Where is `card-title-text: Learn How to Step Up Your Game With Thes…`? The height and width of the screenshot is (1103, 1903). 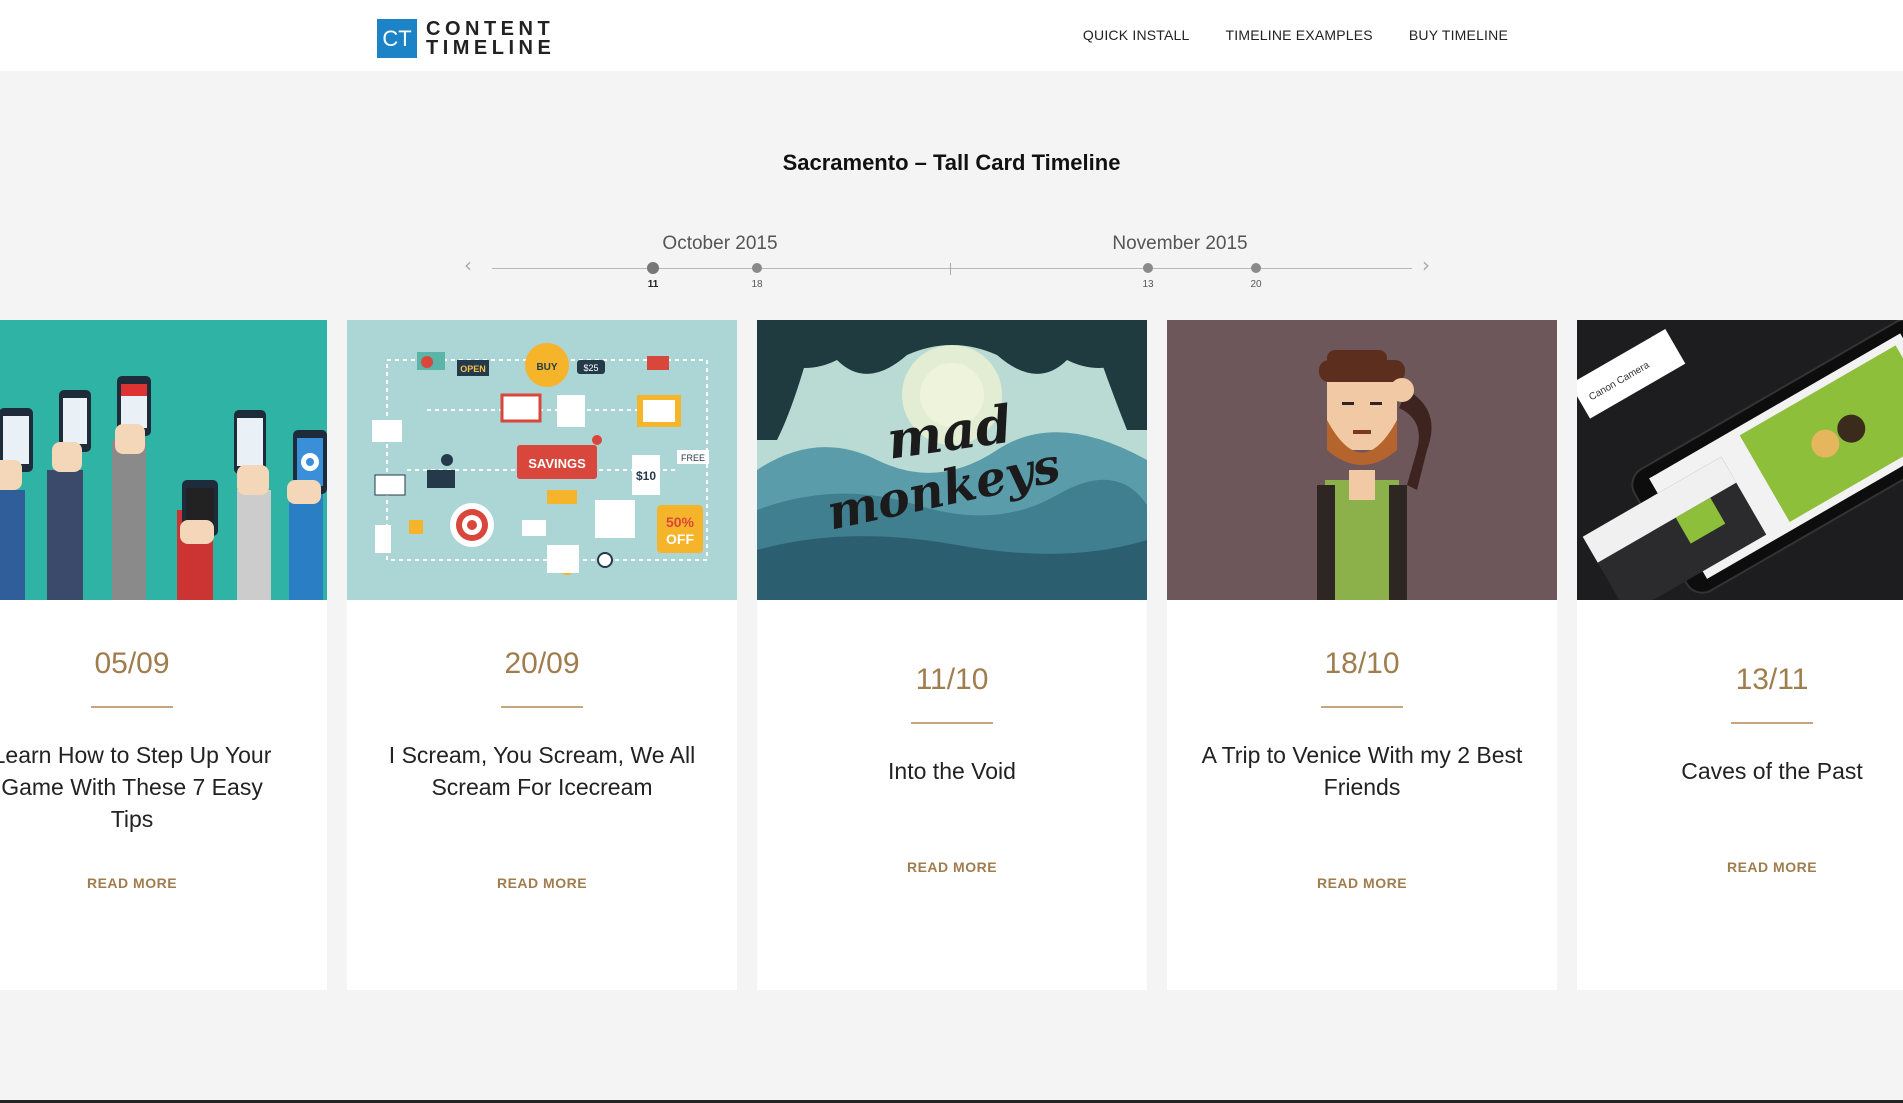
card-title-text: Learn How to Step Up Your Game With Thes… is located at coordinates (136, 787).